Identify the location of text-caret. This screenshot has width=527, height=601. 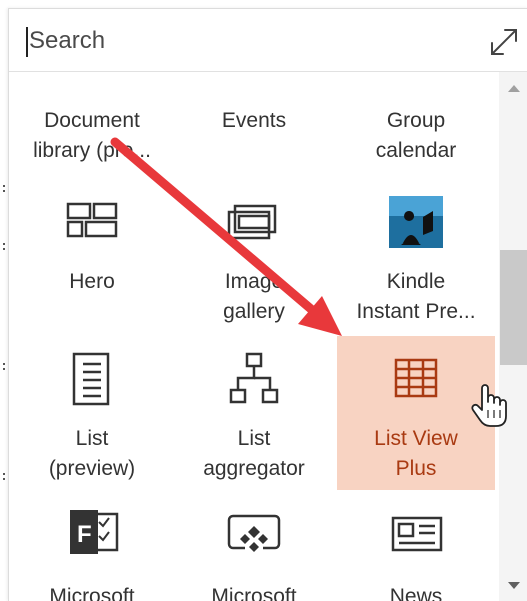
(27, 42).